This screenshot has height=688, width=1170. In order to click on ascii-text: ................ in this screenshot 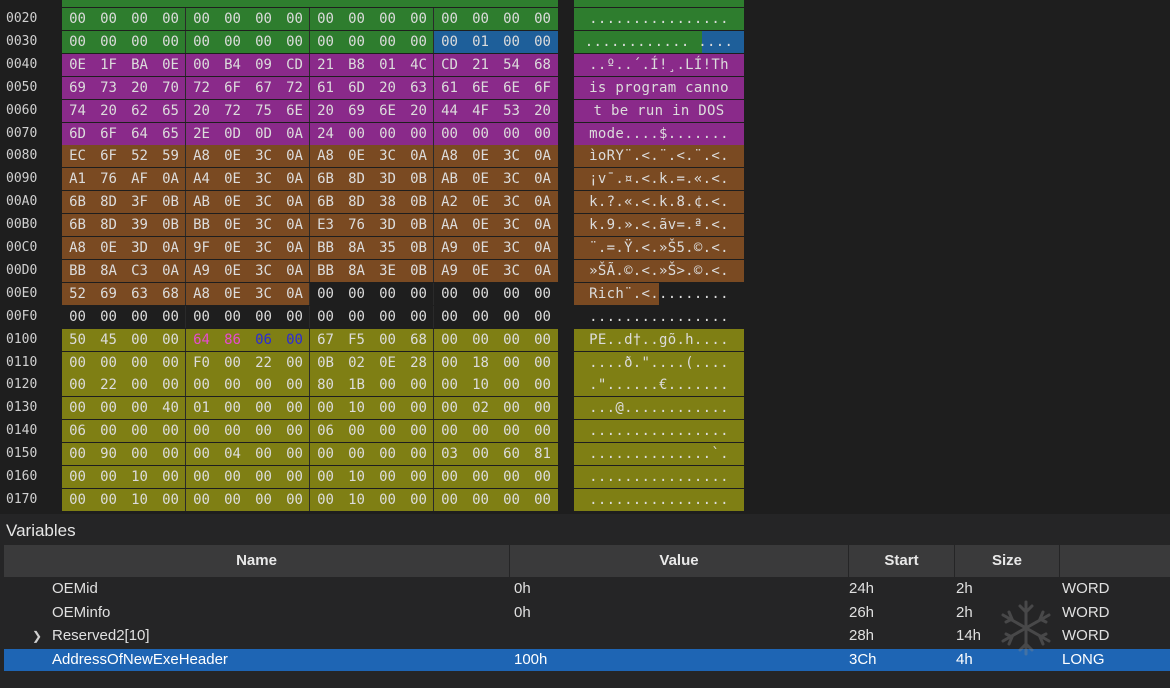, I will do `click(659, 317)`.